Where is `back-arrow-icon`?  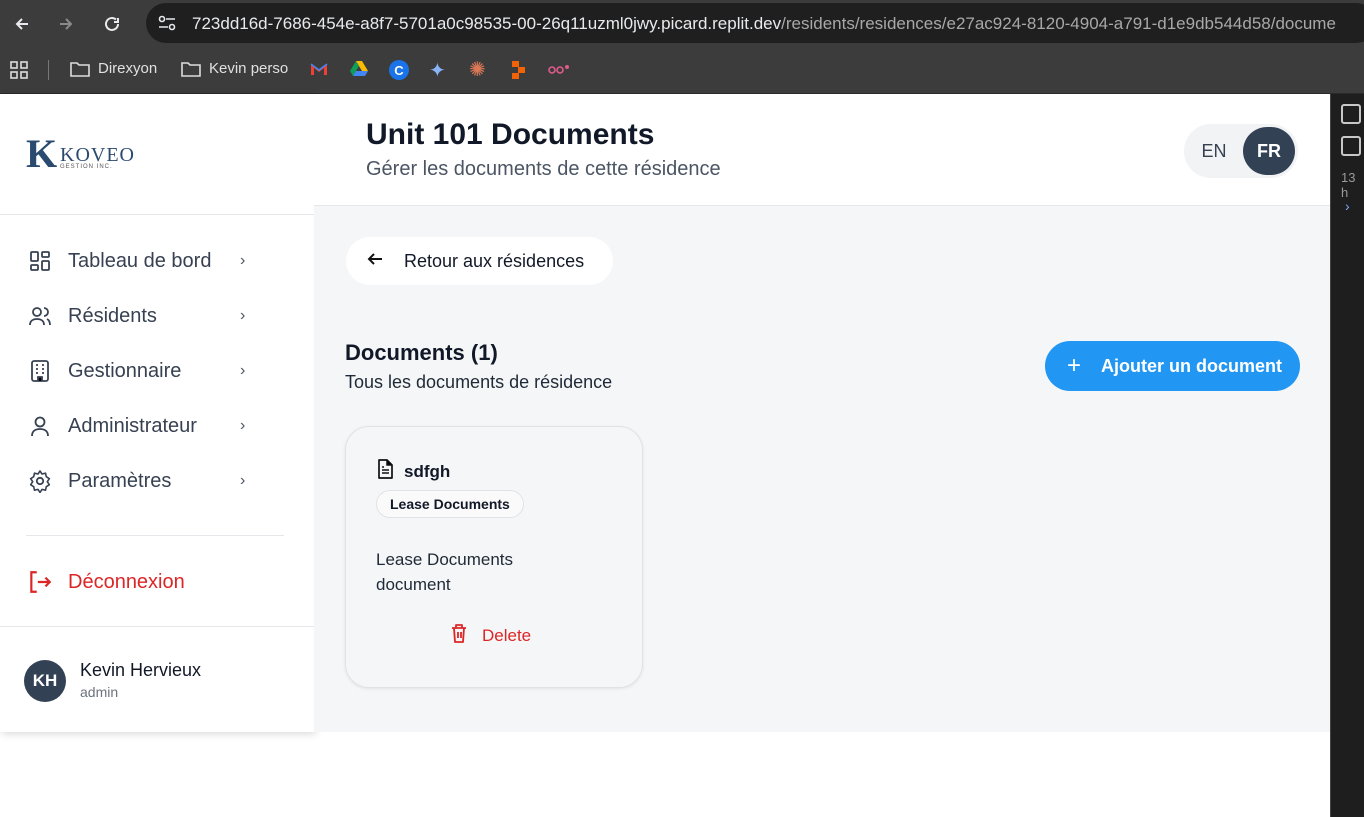
back-arrow-icon is located at coordinates (22, 24).